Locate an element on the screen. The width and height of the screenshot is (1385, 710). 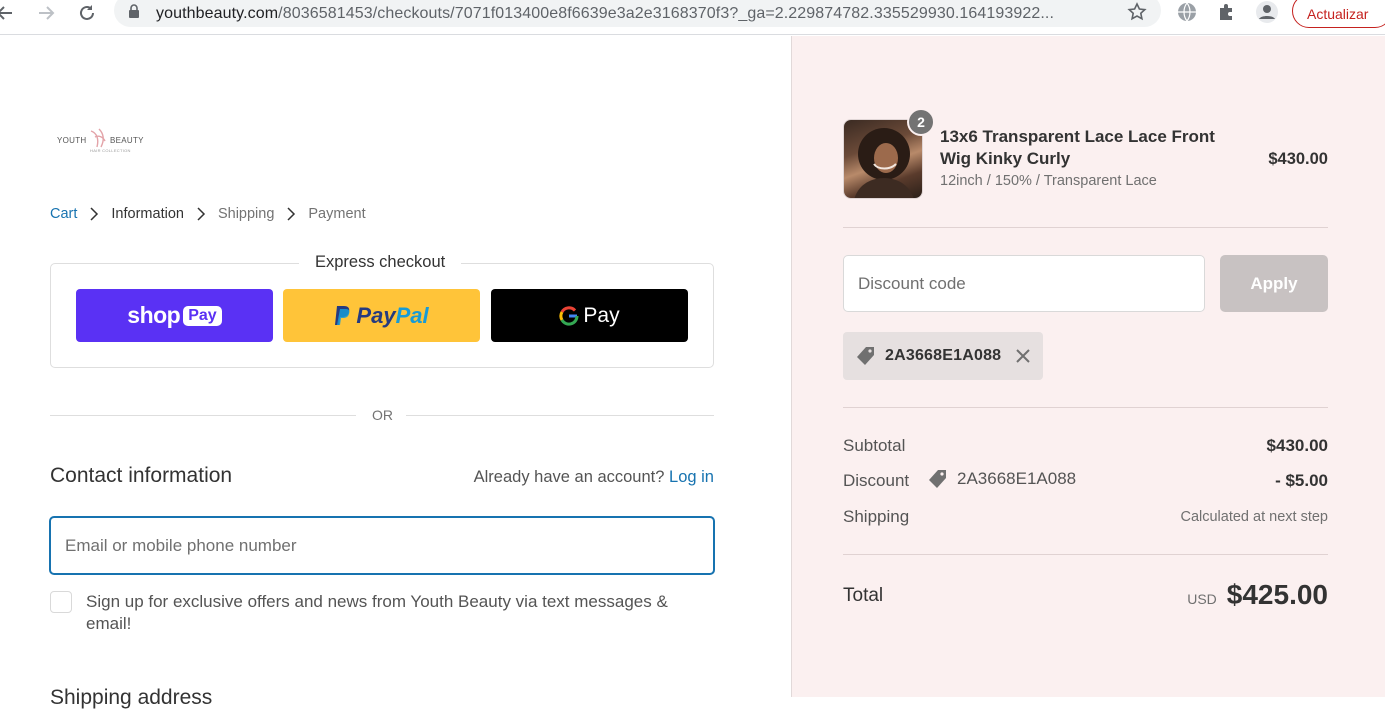
applied-discount-chip: 2A3668E1A088 is located at coordinates (943, 356).